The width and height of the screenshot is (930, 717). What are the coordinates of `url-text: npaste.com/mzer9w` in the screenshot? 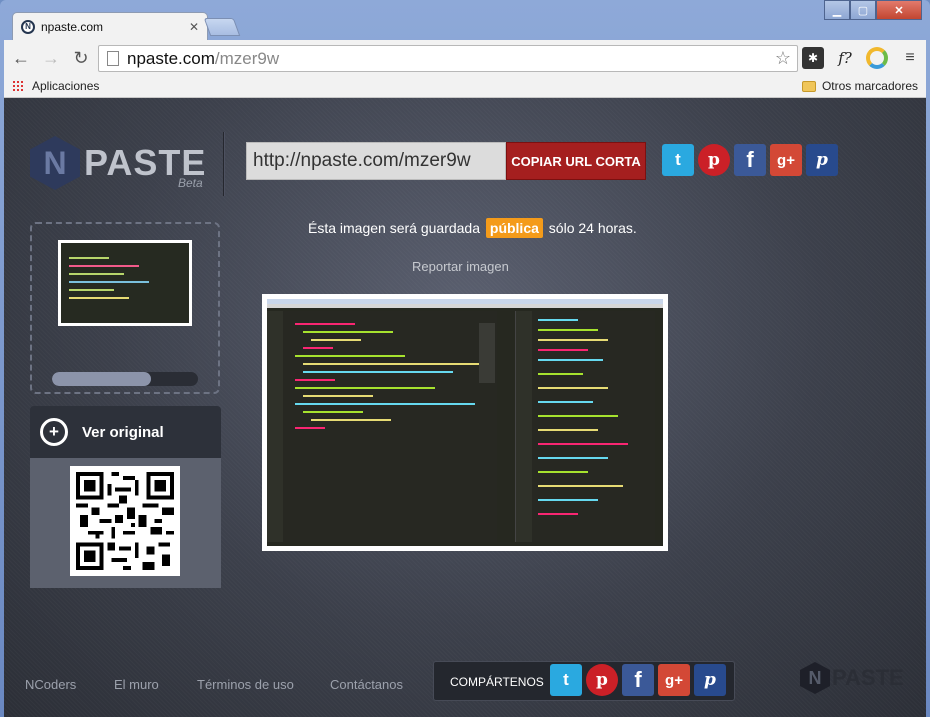 It's located at (203, 59).